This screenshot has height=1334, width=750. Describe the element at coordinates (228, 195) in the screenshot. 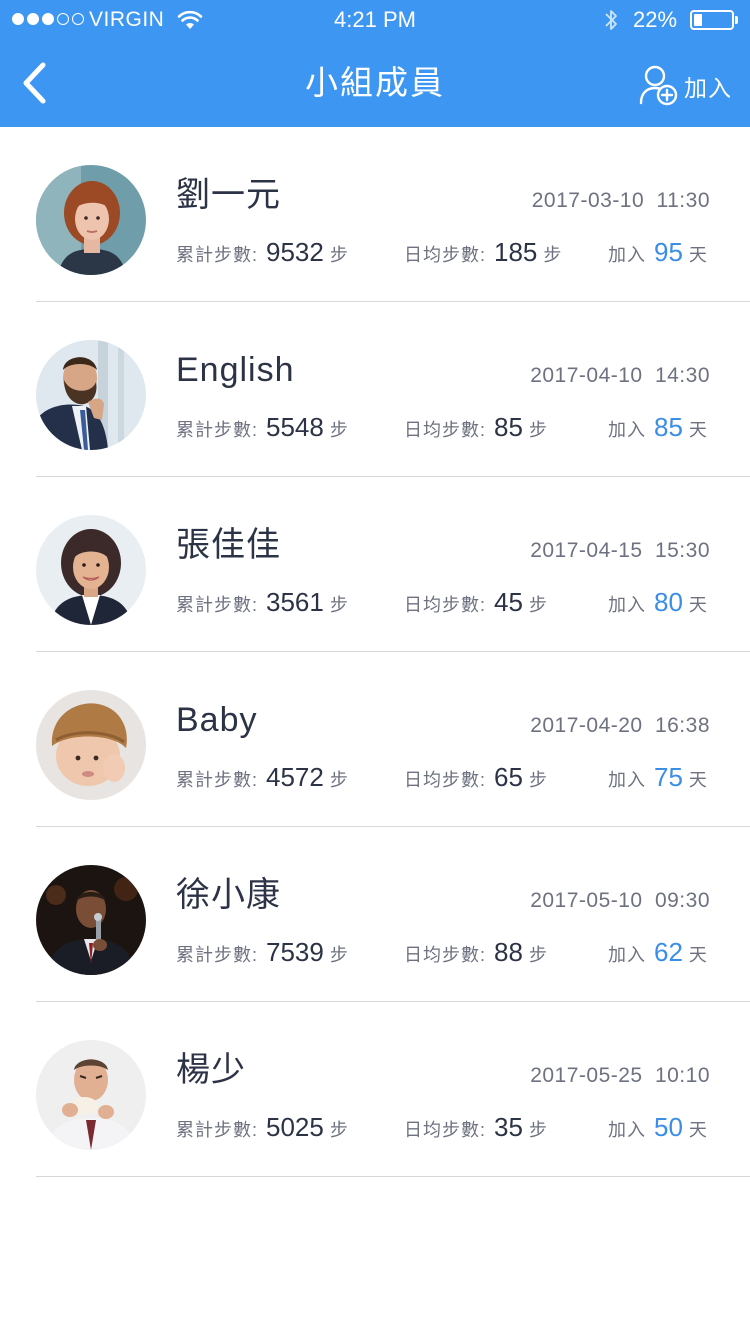

I see `member-name: 劉一元` at that location.